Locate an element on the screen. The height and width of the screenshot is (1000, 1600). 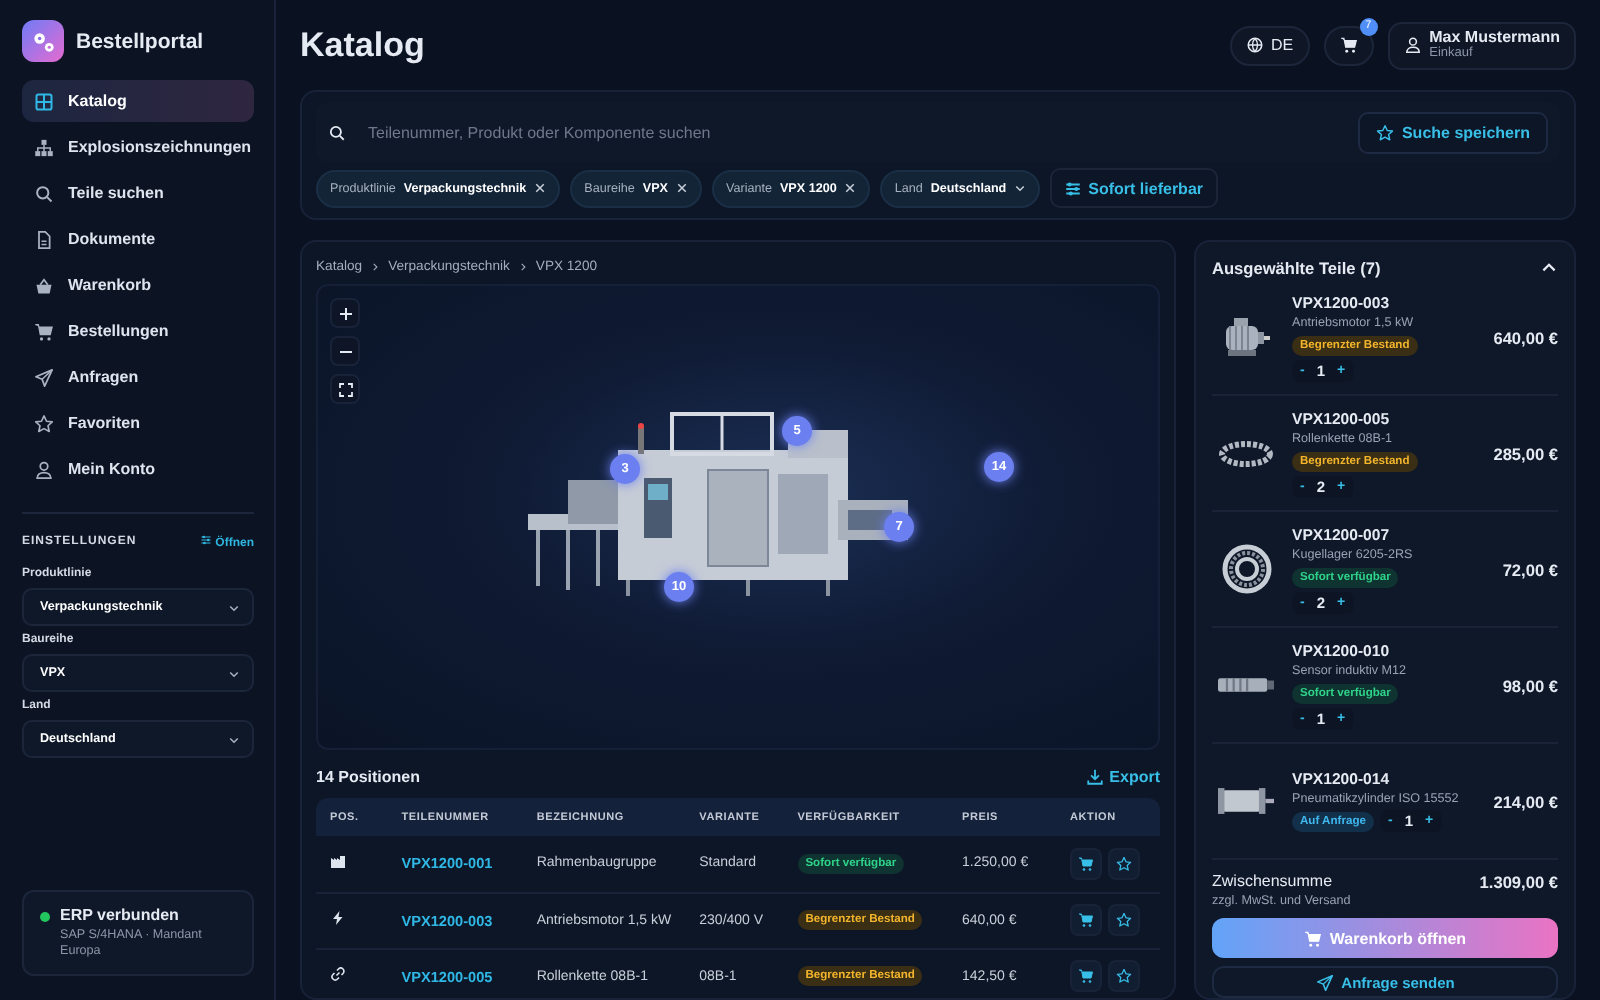
item-price: 72,00 € is located at coordinates (1530, 569).